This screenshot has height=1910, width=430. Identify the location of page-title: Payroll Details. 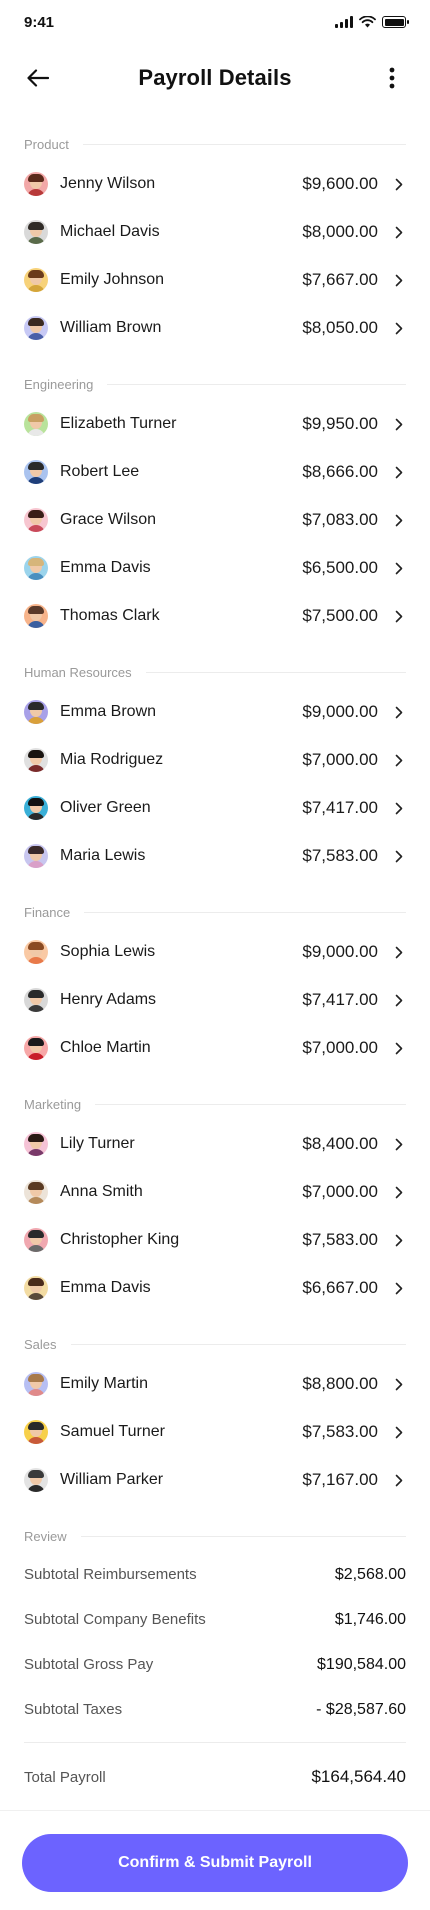
(215, 77).